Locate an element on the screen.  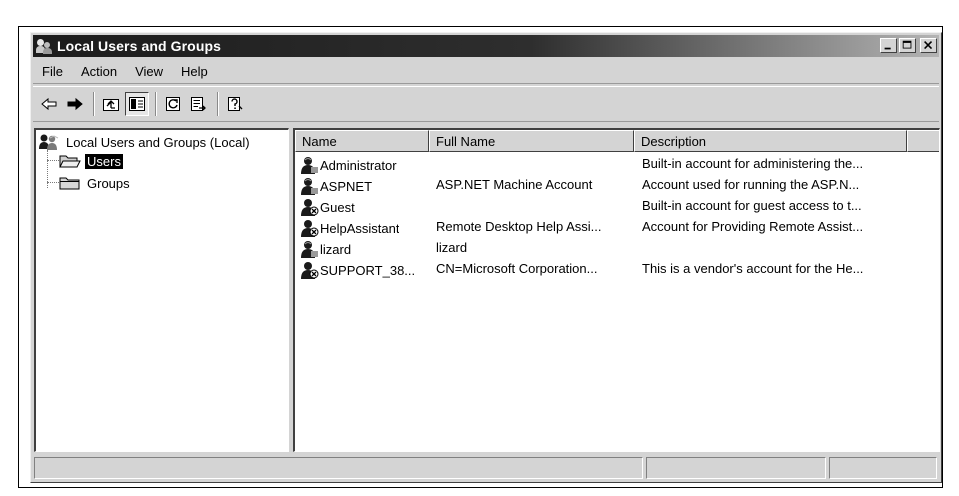
toolbar is located at coordinates (486, 104).